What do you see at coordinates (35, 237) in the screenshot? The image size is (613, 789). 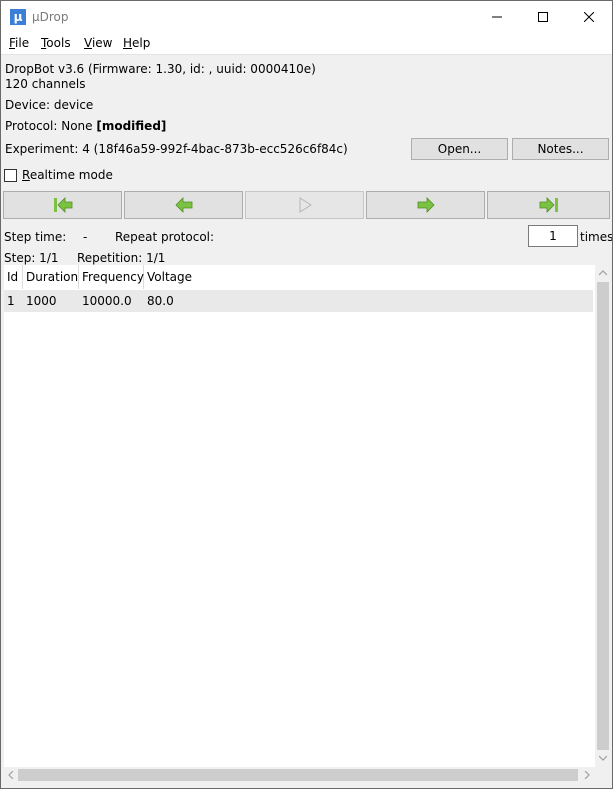 I see `step-time-label: Step time:` at bounding box center [35, 237].